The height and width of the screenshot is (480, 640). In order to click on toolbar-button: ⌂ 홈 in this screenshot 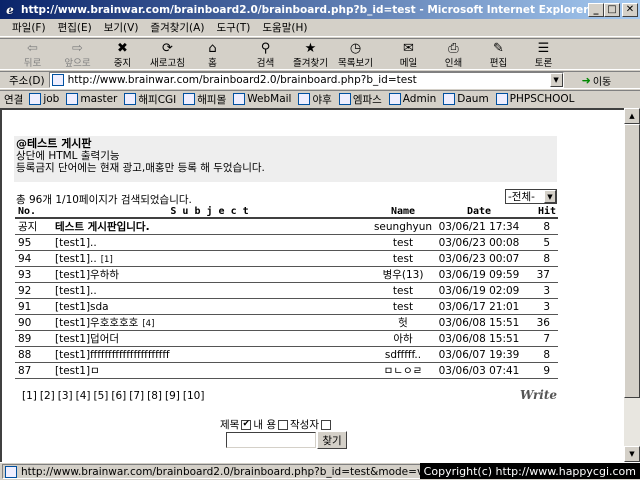, I will do `click(212, 54)`.